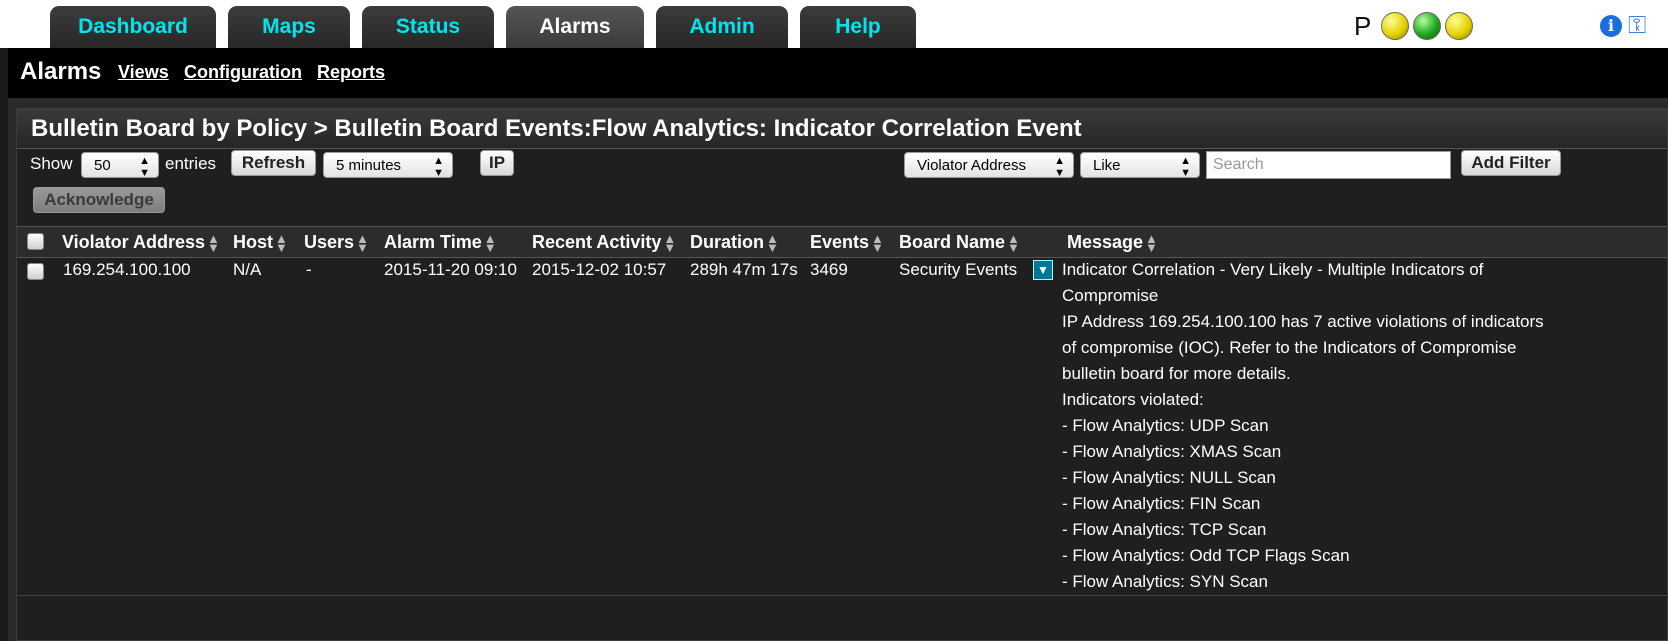 This screenshot has height=641, width=1668. Describe the element at coordinates (1133, 399) in the screenshot. I see `message-line: Indicators violated:` at that location.